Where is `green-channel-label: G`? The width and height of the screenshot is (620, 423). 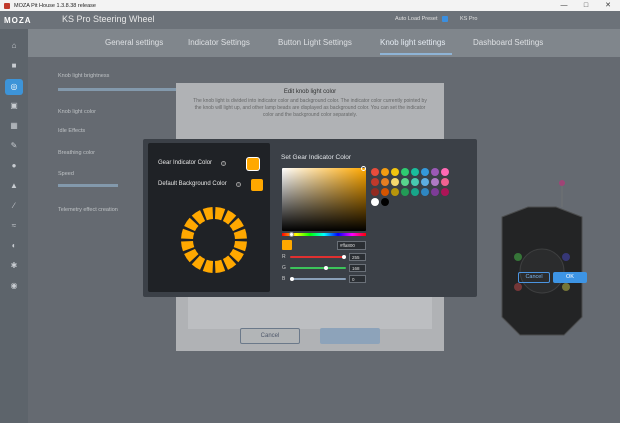
green-channel-label: G is located at coordinates (284, 268).